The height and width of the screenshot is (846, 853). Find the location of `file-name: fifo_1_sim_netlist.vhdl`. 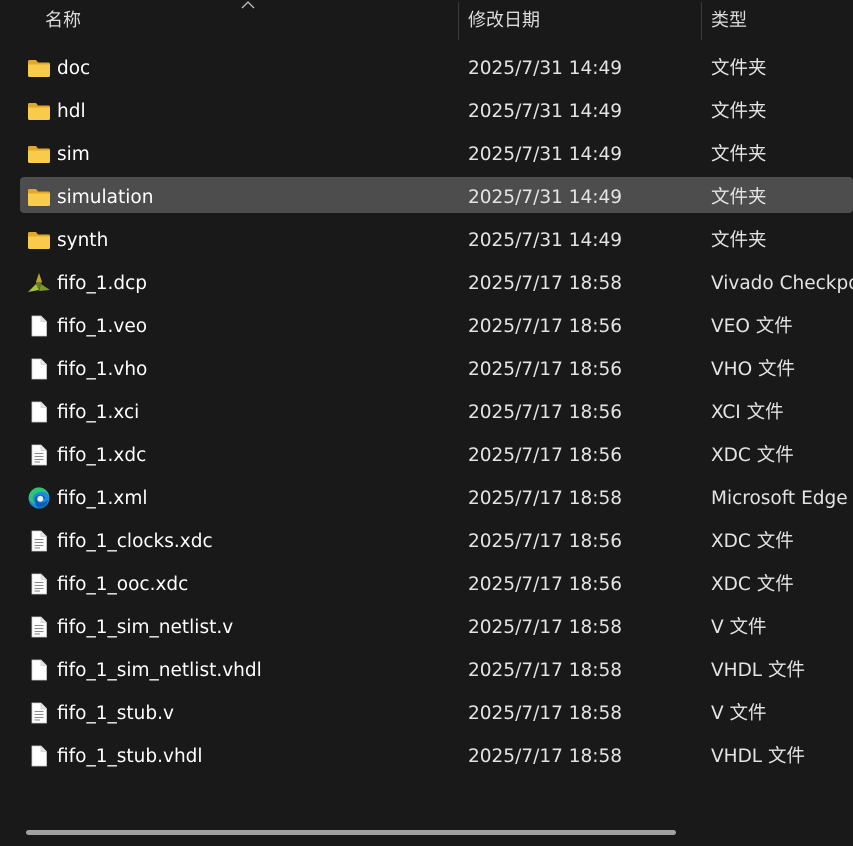

file-name: fifo_1_sim_netlist.vhdl is located at coordinates (159, 670).